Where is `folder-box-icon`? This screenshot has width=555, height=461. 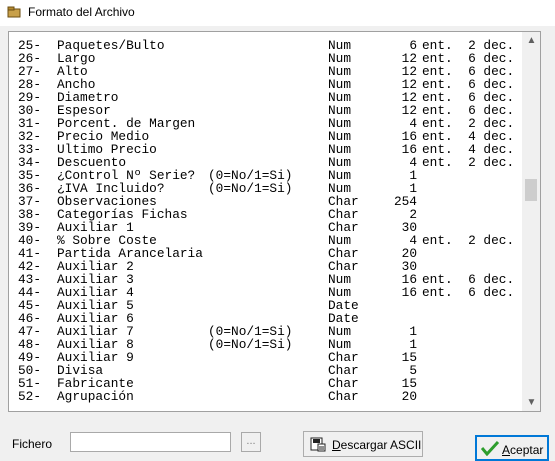
folder-box-icon is located at coordinates (14, 12).